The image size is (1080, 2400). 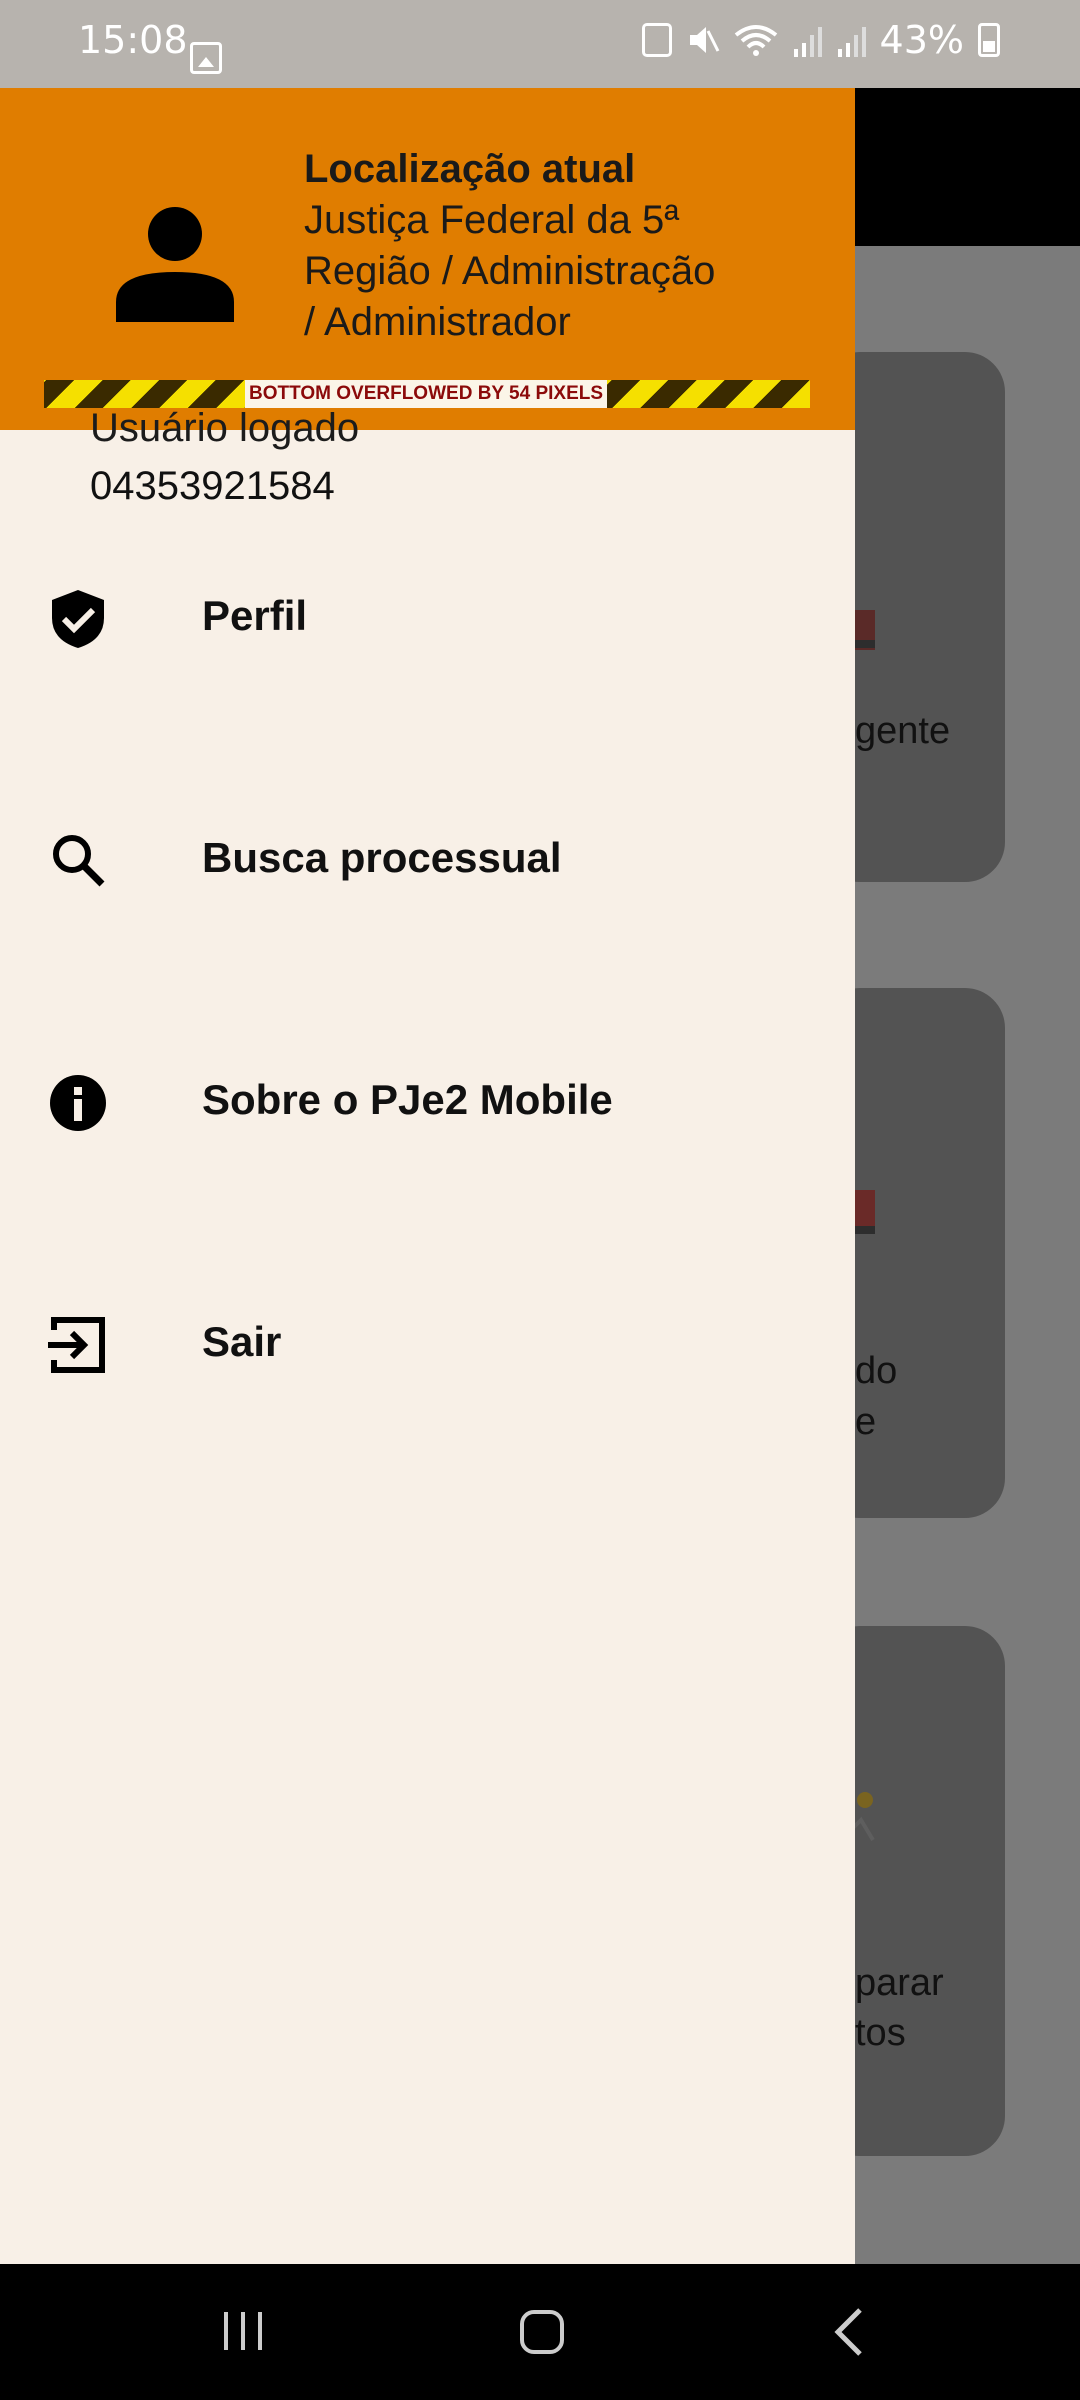 What do you see at coordinates (544, 2334) in the screenshot?
I see `home-icon` at bounding box center [544, 2334].